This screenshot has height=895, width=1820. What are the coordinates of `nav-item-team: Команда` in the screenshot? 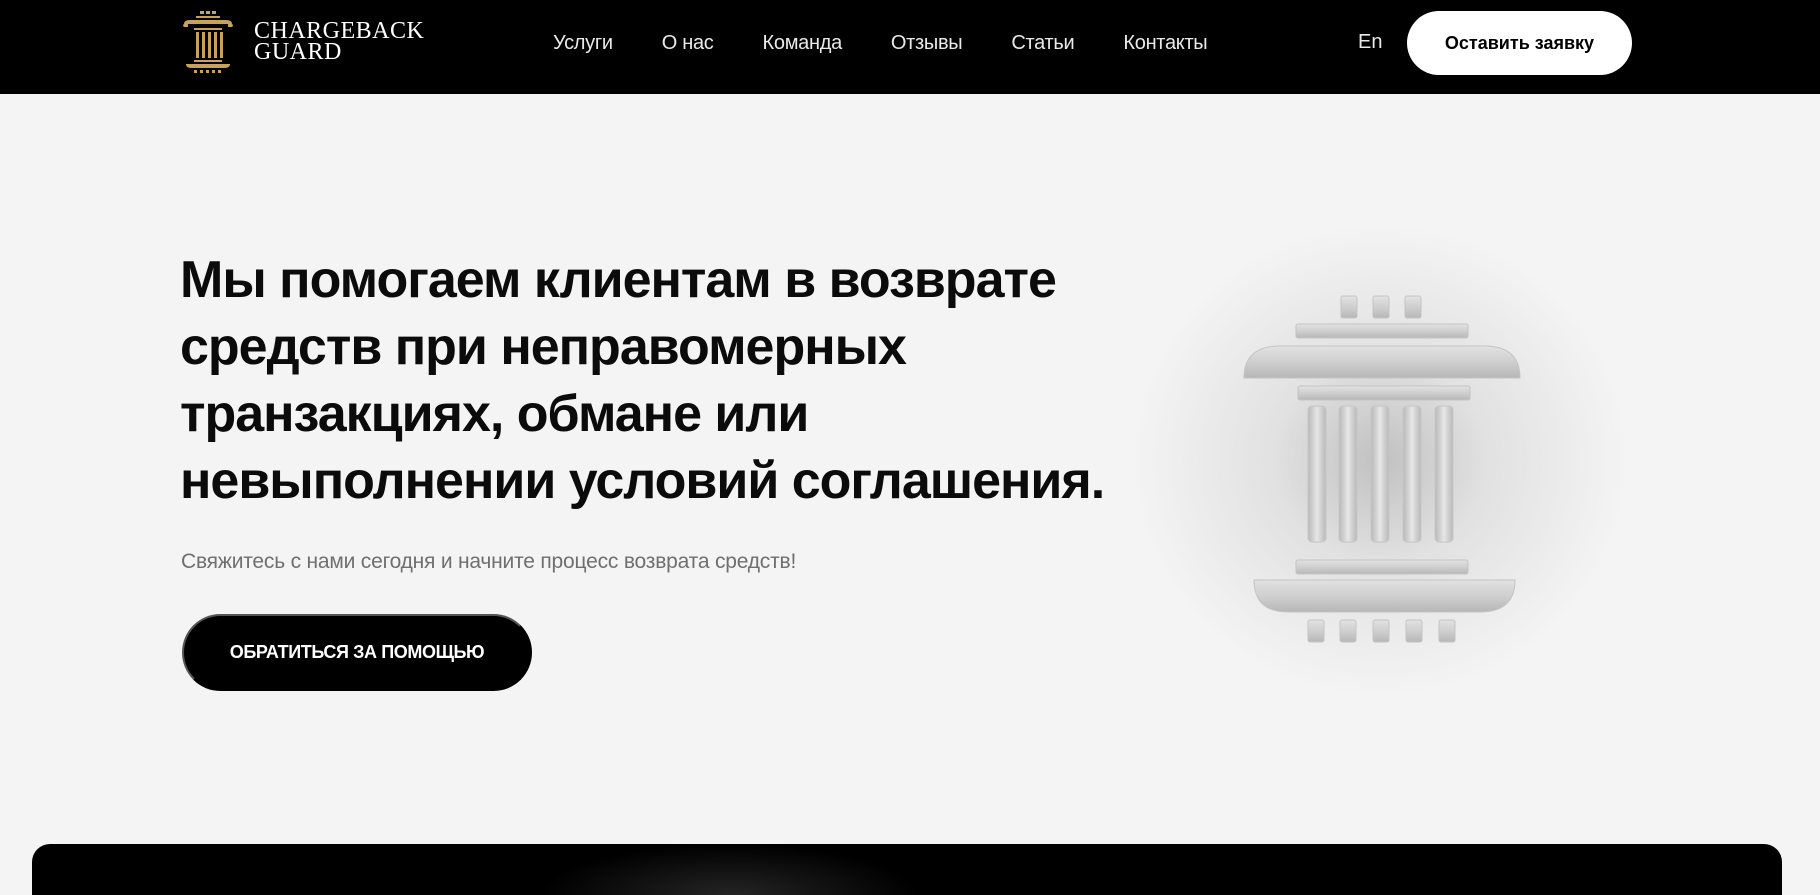 It's located at (803, 43).